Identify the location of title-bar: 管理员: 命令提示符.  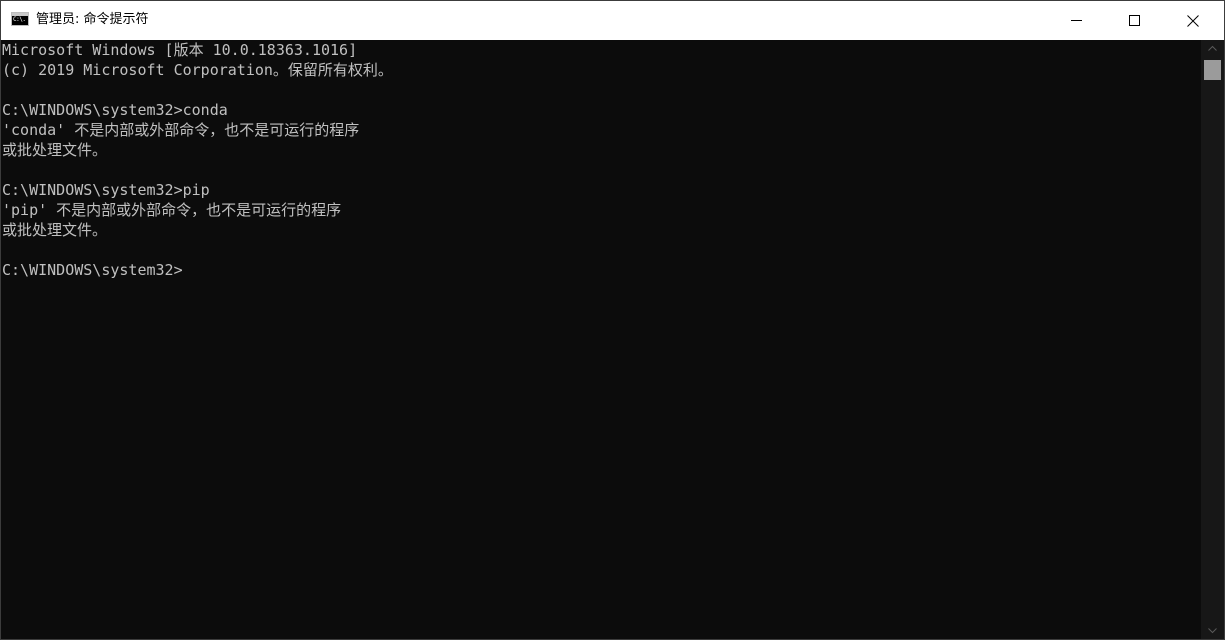
(612, 20).